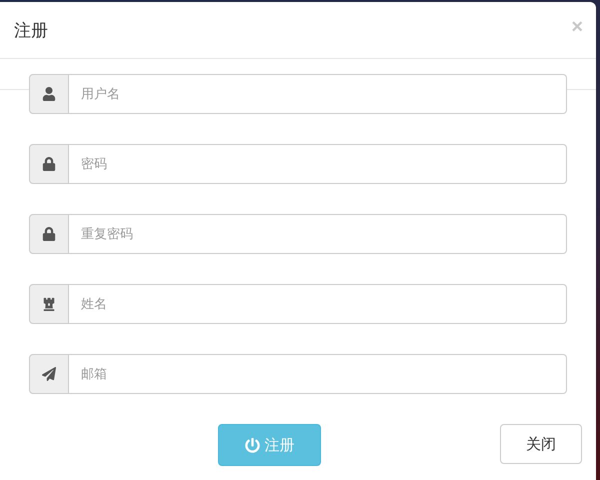 The height and width of the screenshot is (480, 600). I want to click on close-dialog-button: 关闭, so click(541, 444).